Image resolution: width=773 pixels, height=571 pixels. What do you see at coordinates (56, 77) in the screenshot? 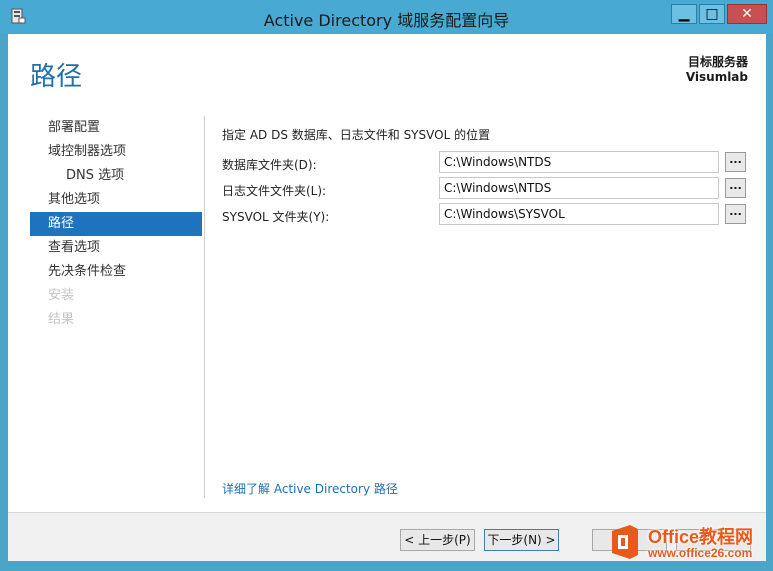
I see `page-title: 路径` at bounding box center [56, 77].